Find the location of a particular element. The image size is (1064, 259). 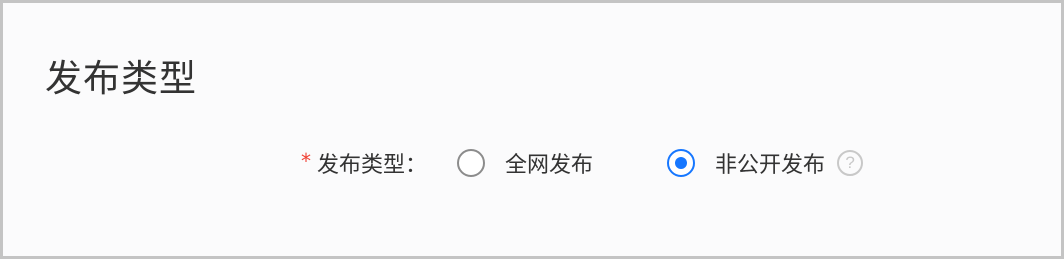

radio-option-public: 全网发布 is located at coordinates (525, 163).